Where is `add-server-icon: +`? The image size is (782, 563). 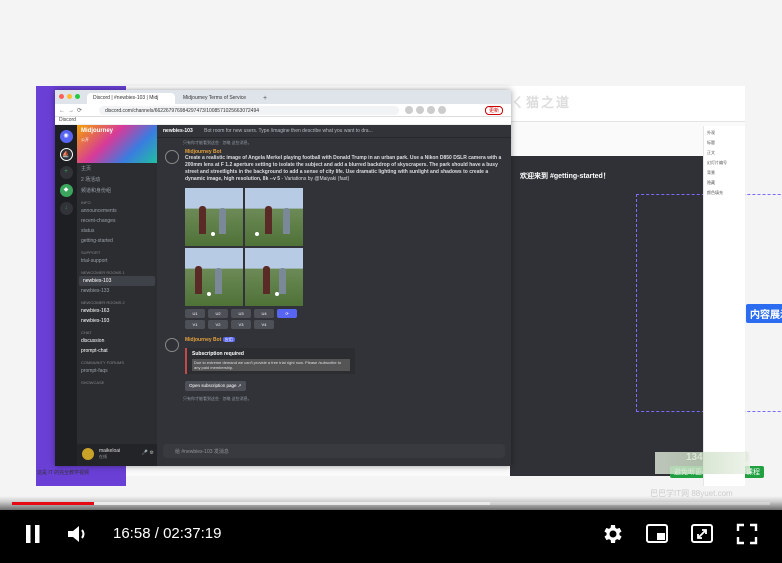
add-server-icon: + is located at coordinates (66, 172).